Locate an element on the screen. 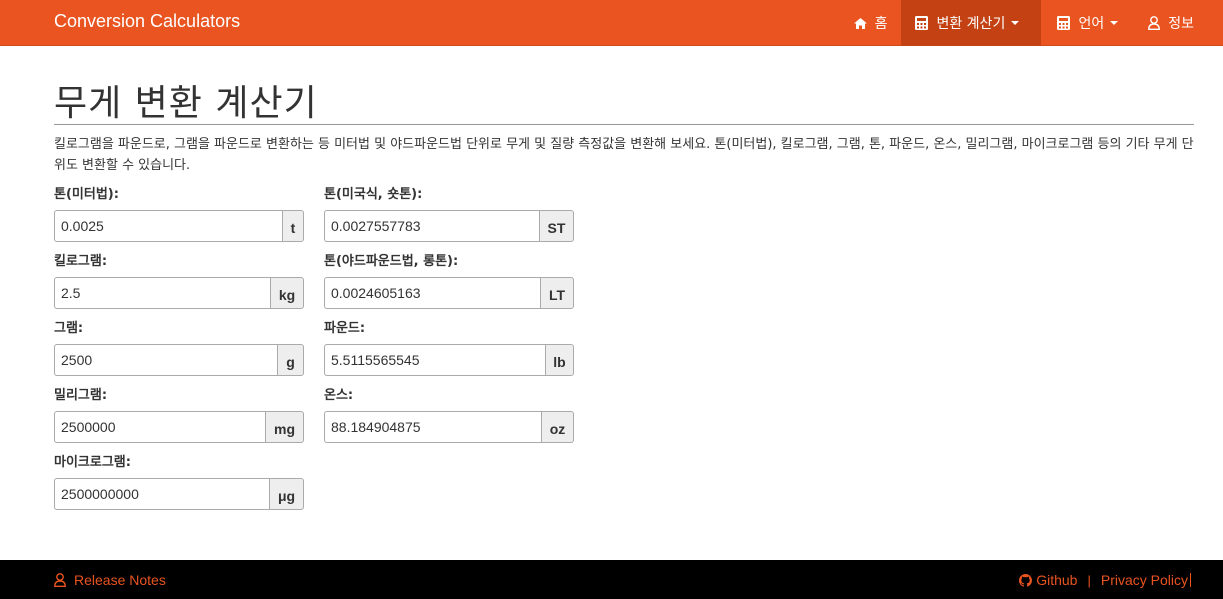 The width and height of the screenshot is (1223, 599). main-nav: 홈 변환 계산기 언어 정보 is located at coordinates (1031, 23).